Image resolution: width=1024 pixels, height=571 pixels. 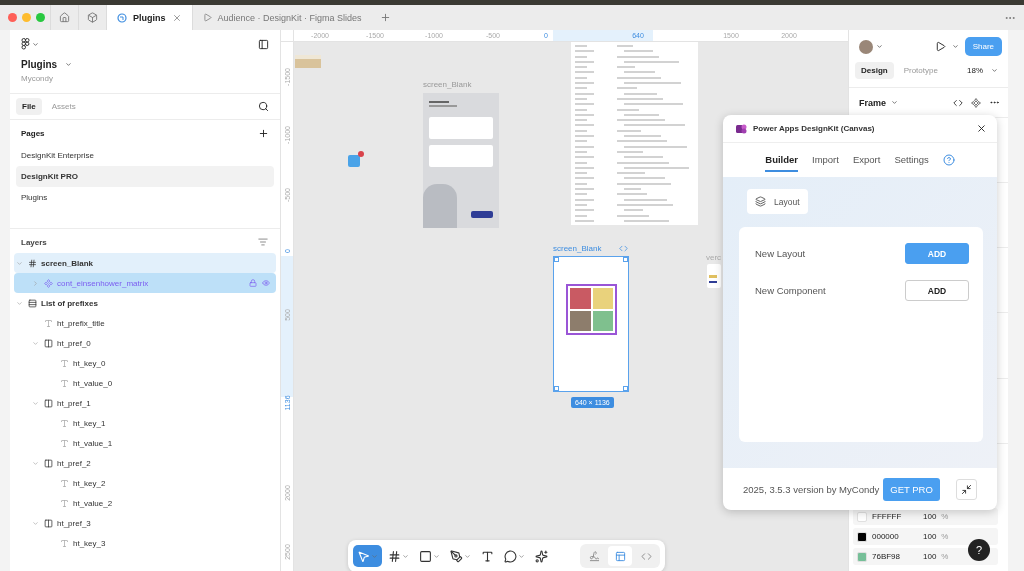 I want to click on layout-mode-button, so click(x=620, y=556).